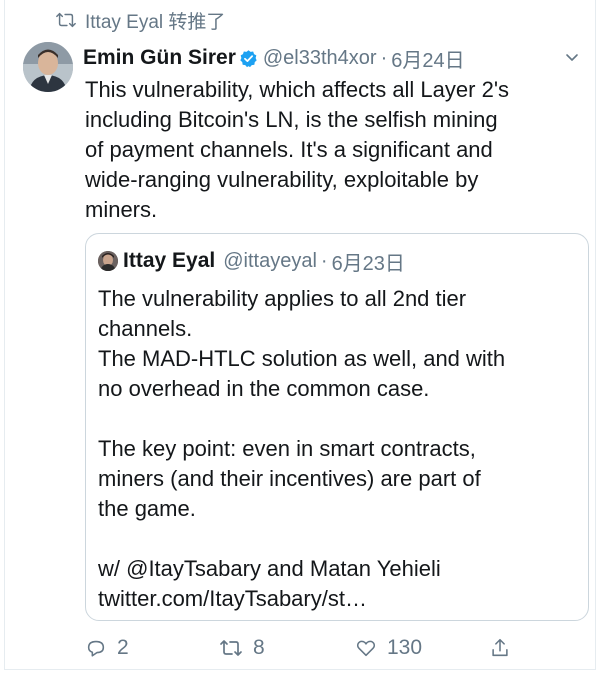 The width and height of the screenshot is (602, 676). Describe the element at coordinates (145, 328) in the screenshot. I see `quoted-text-line: channels.` at that location.